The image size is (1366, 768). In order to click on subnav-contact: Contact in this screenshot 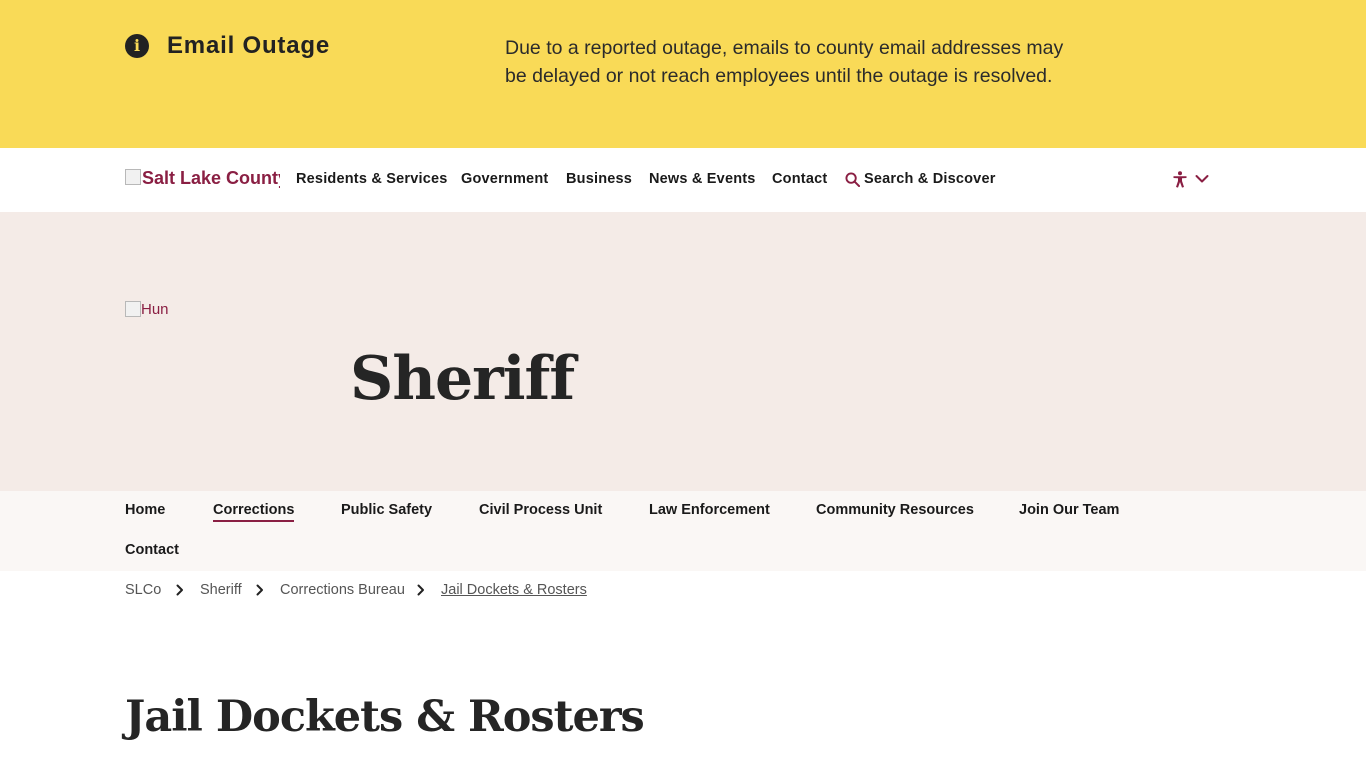, I will do `click(152, 550)`.